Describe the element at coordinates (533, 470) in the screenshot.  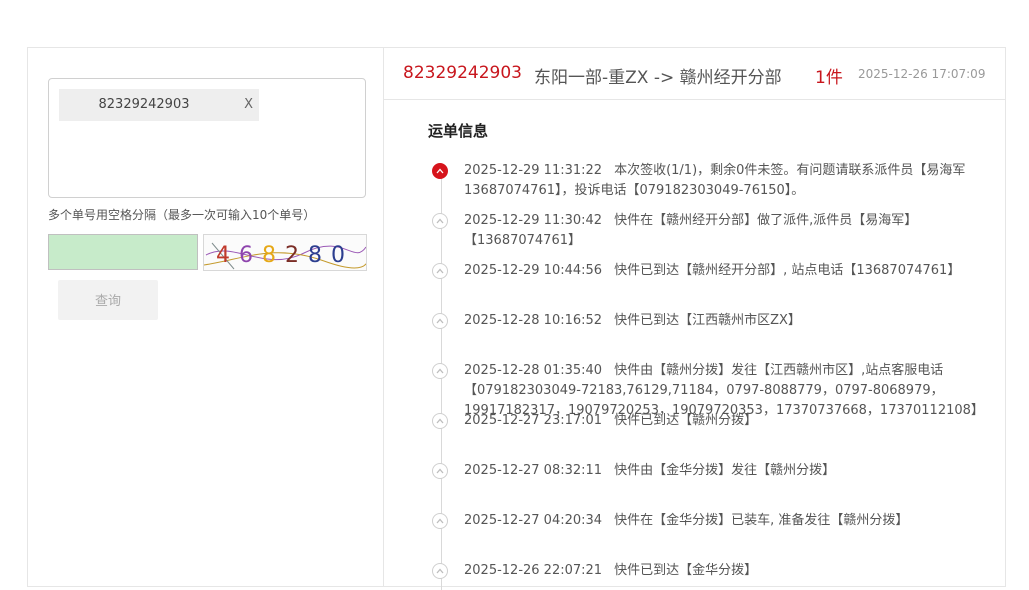
I see `event-time: 2025-12-27 08:32:11` at that location.